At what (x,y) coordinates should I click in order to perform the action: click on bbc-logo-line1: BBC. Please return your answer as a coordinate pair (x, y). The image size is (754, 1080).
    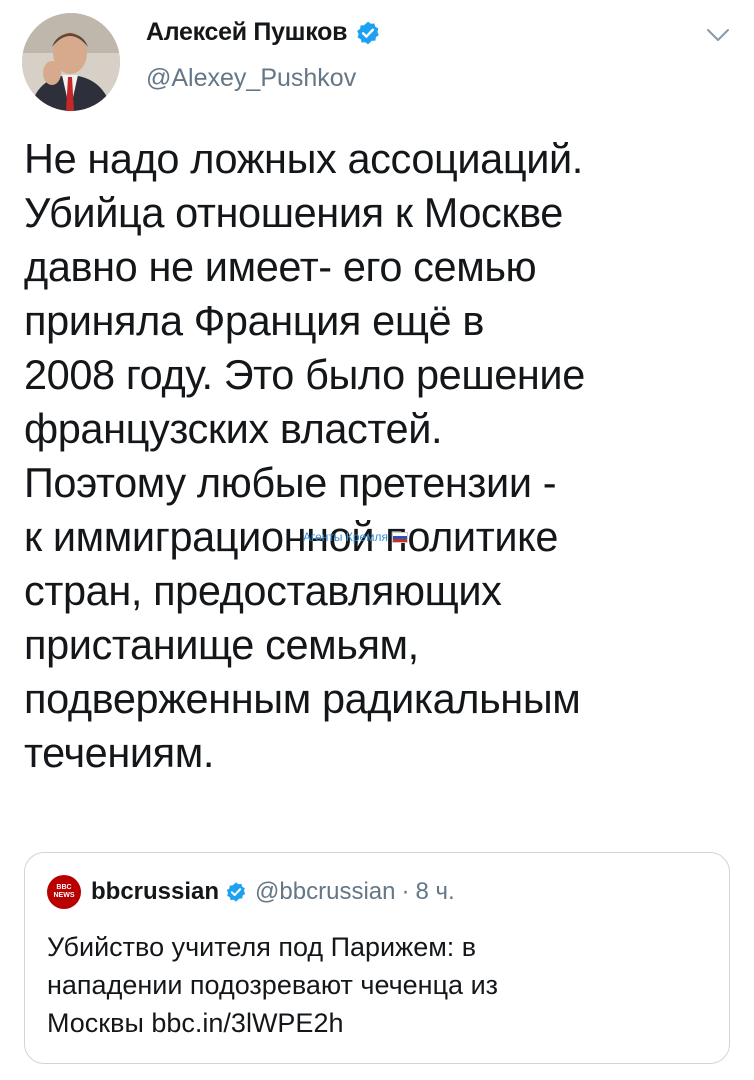
    Looking at the image, I should click on (64, 887).